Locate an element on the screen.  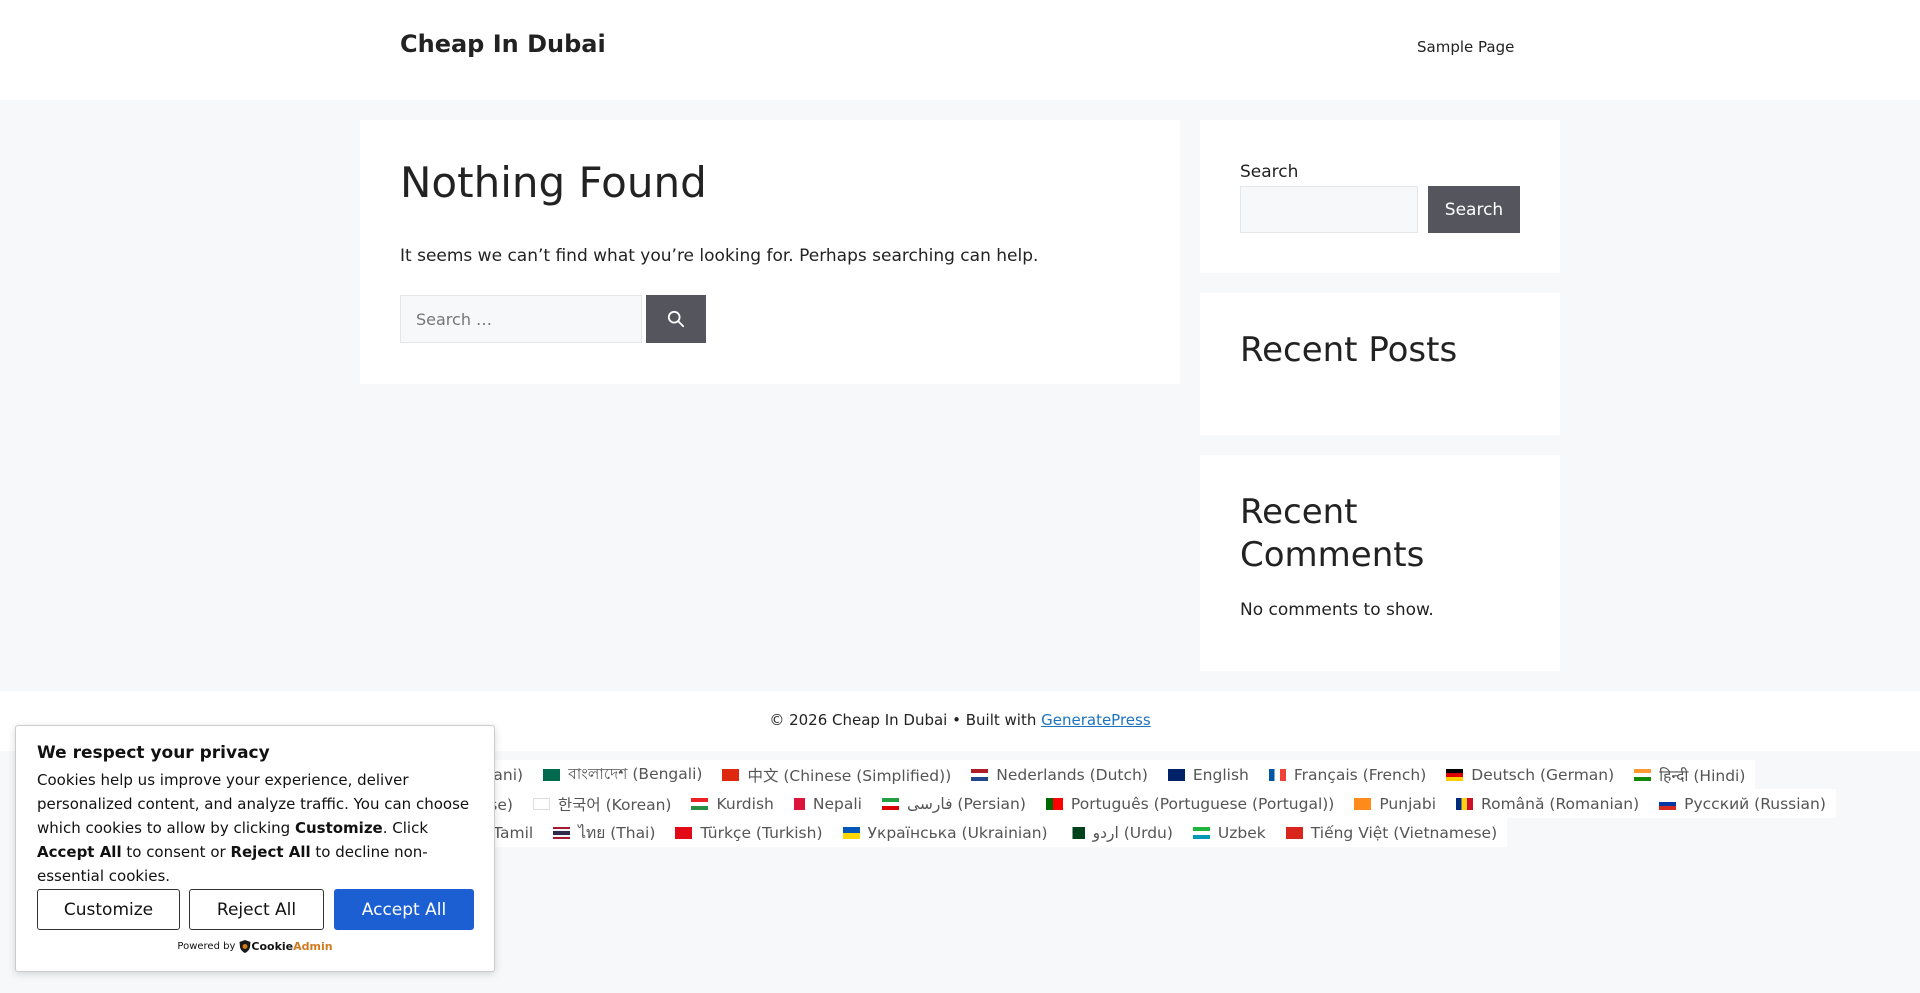
language-item: Punjabi is located at coordinates (1395, 803).